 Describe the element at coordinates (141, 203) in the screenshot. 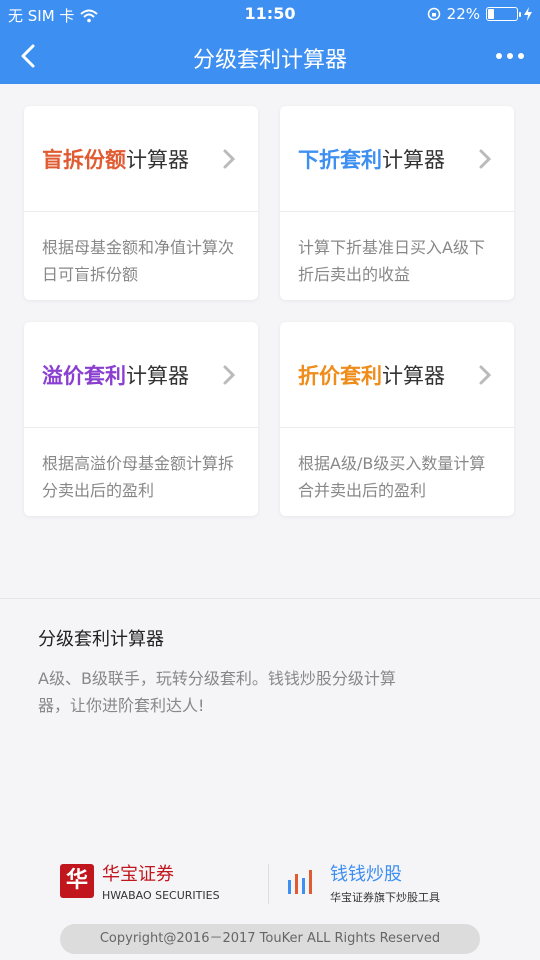

I see `card-blind-split: 盲拆份额计算器 根据母基金额和净值计算次日可盲拆份额` at that location.